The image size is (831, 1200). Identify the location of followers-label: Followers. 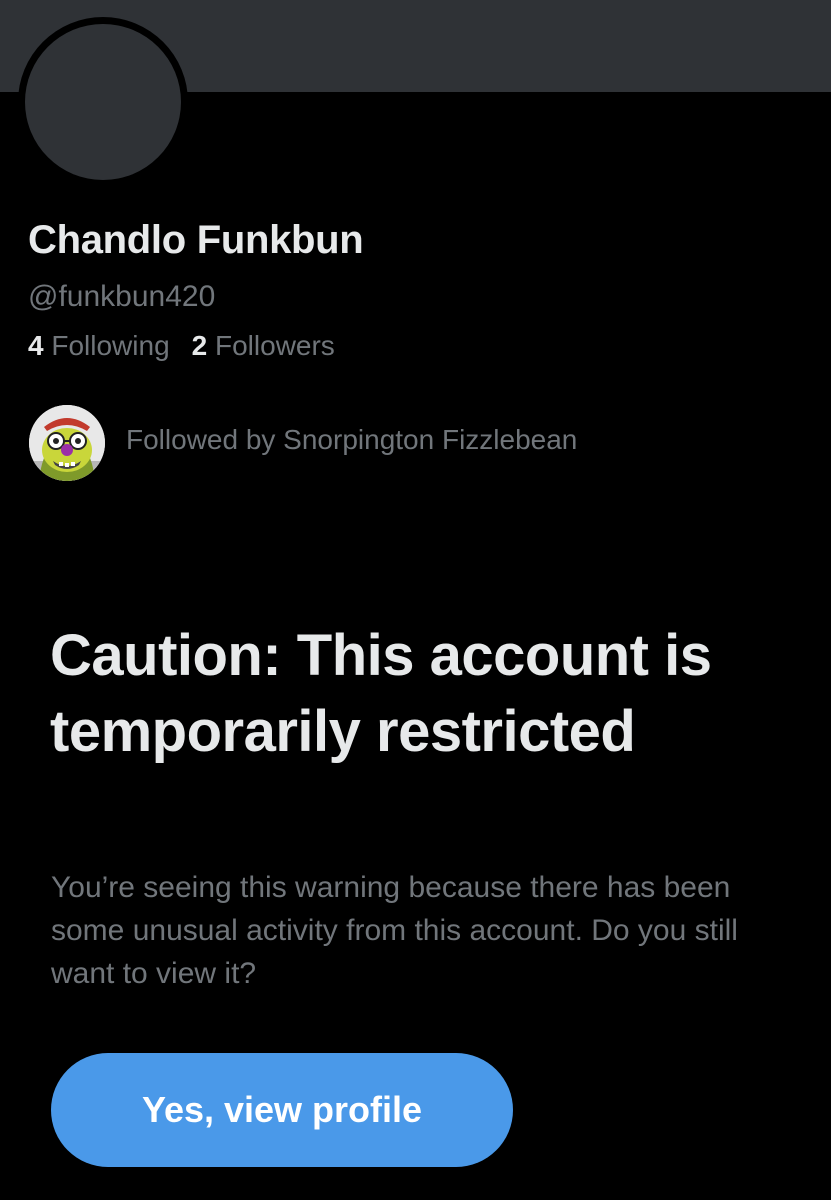
(275, 345).